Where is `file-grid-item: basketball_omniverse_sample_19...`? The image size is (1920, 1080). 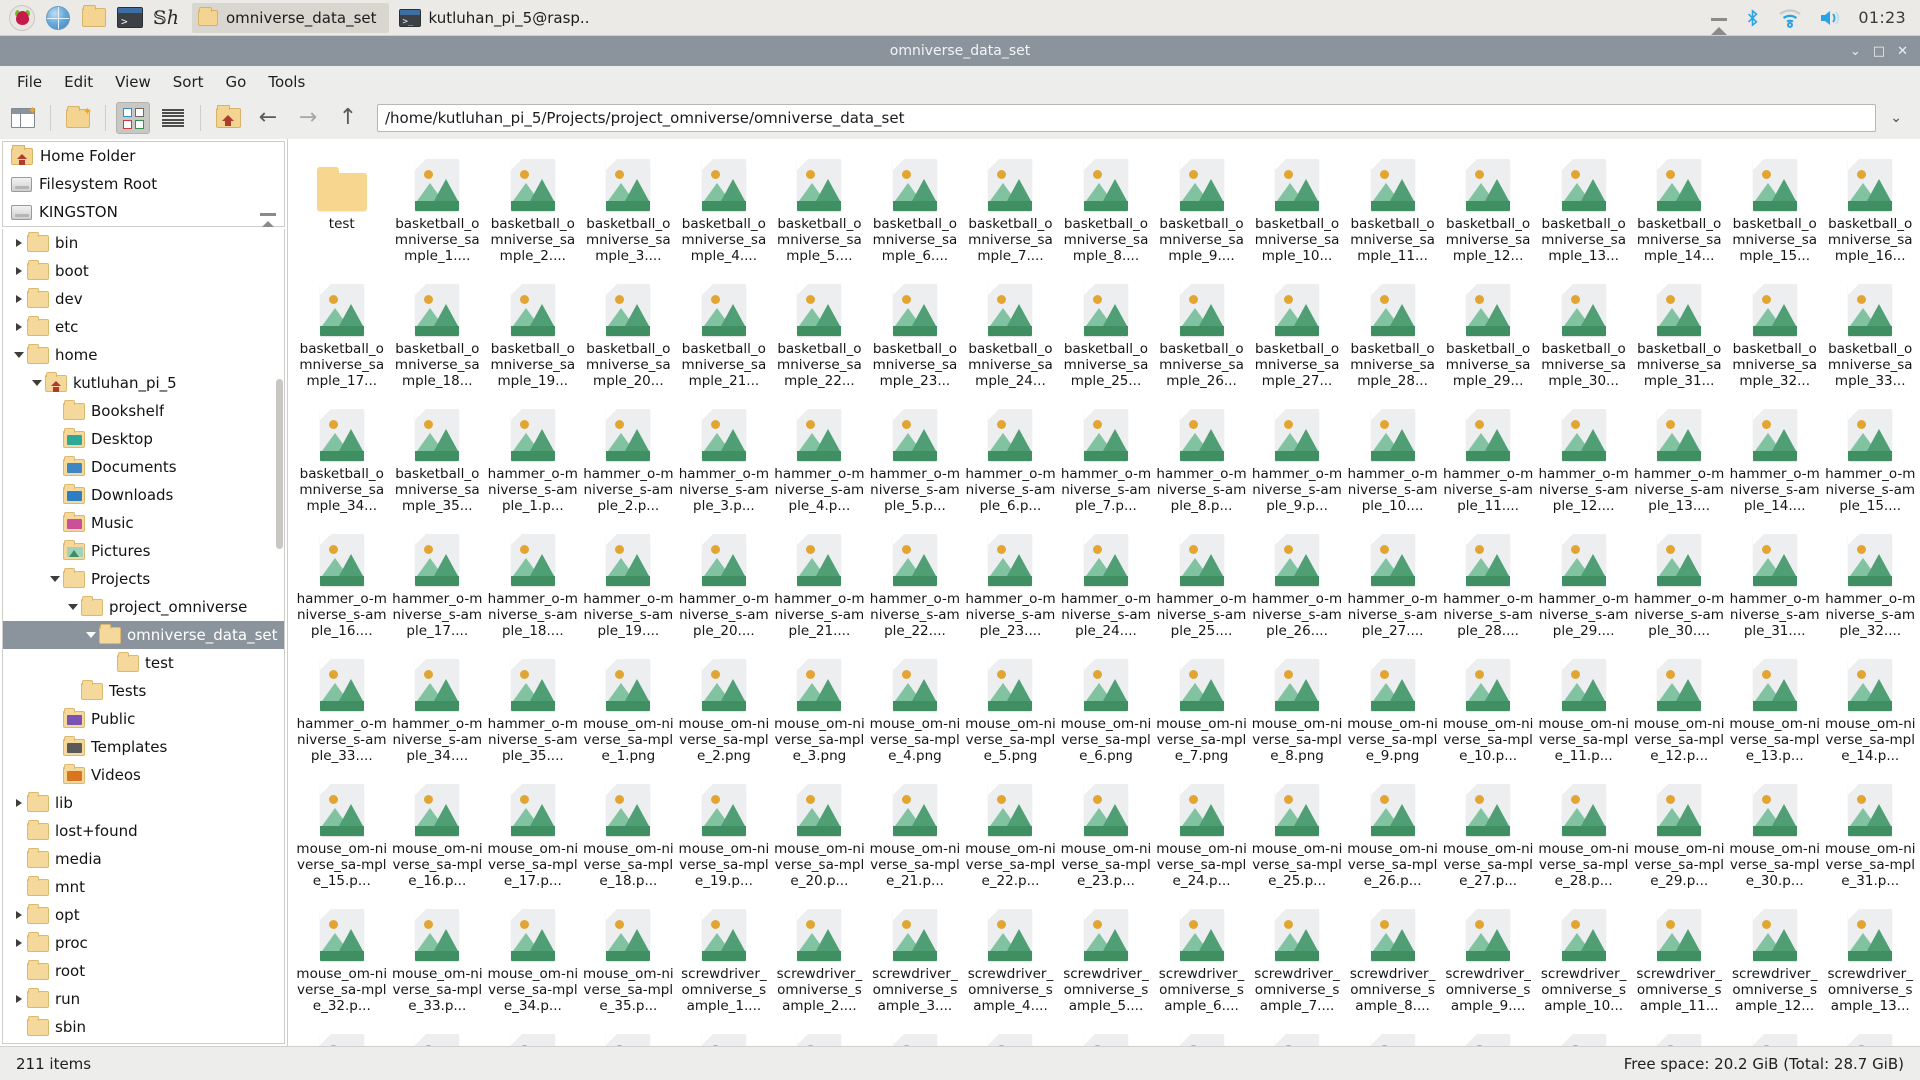 file-grid-item: basketball_omniverse_sample_19... is located at coordinates (533, 336).